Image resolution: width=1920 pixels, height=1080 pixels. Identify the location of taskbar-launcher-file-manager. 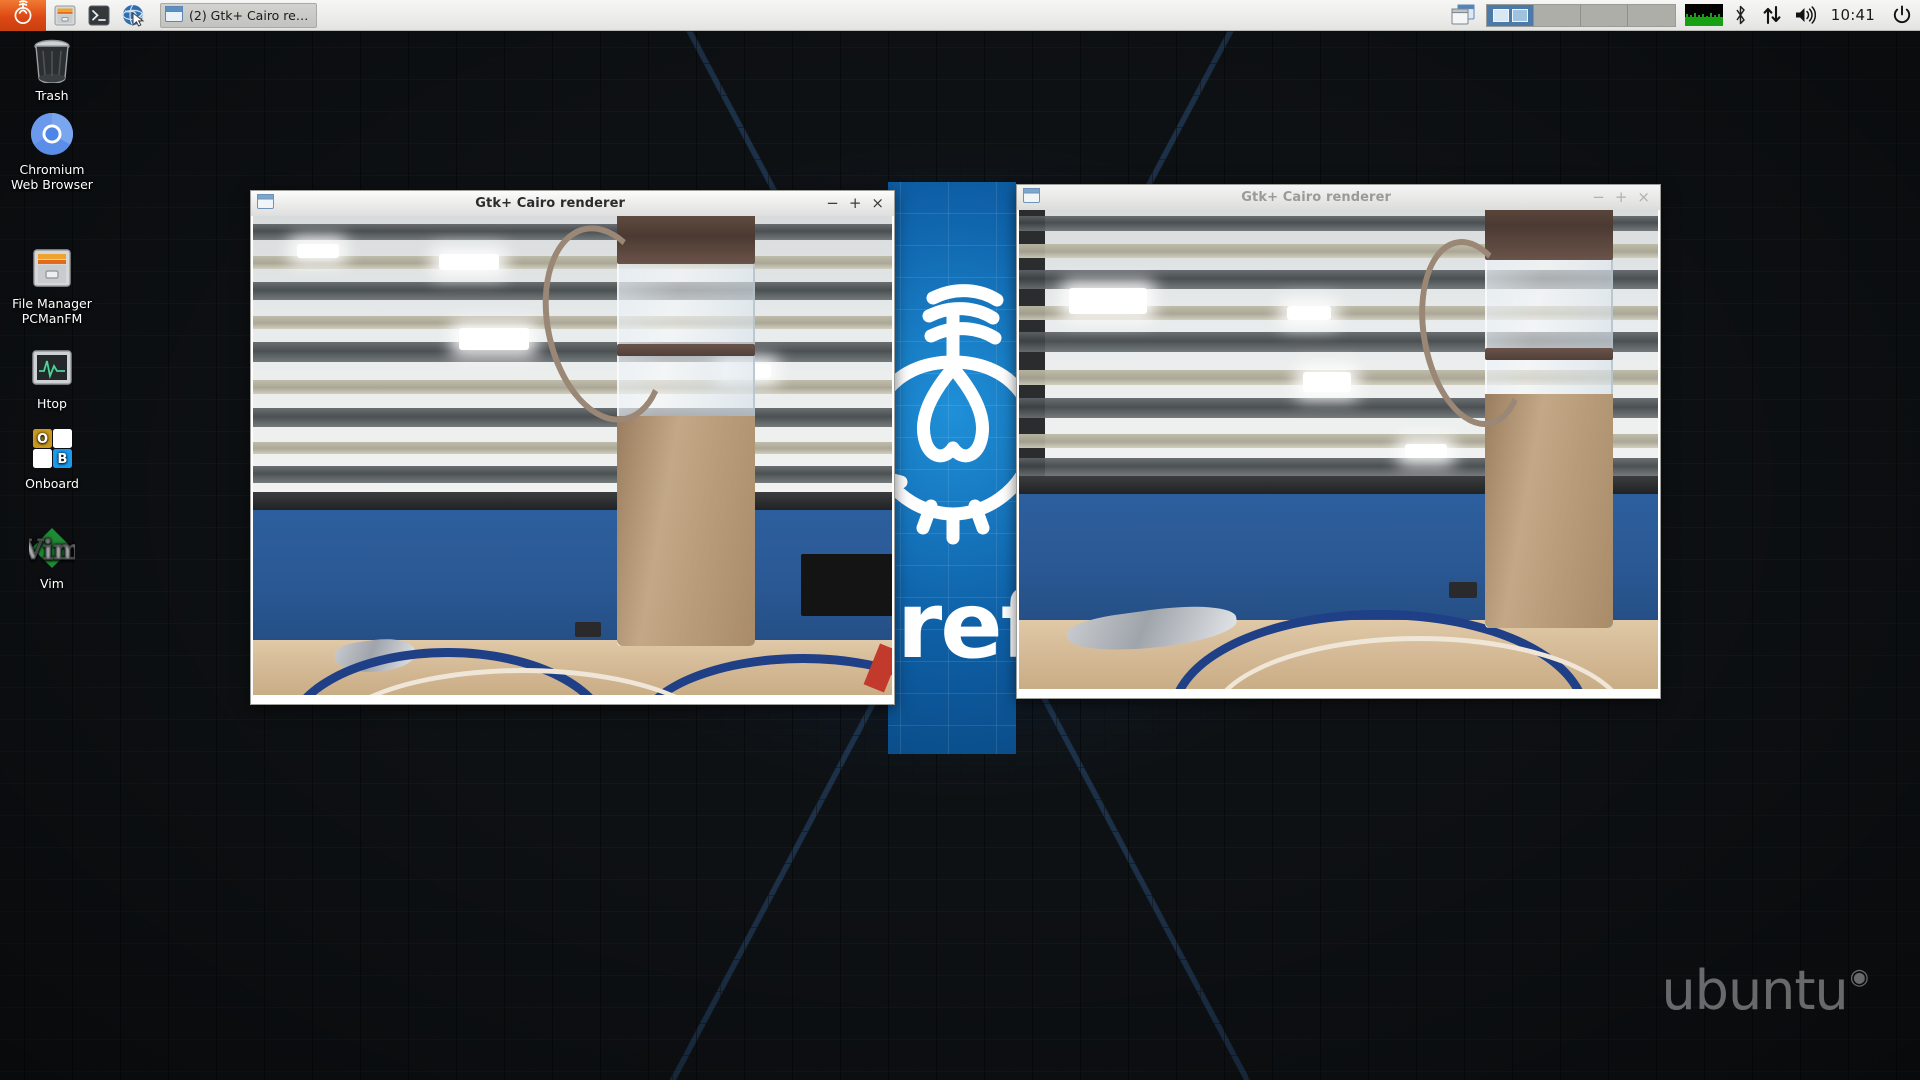
(64, 15).